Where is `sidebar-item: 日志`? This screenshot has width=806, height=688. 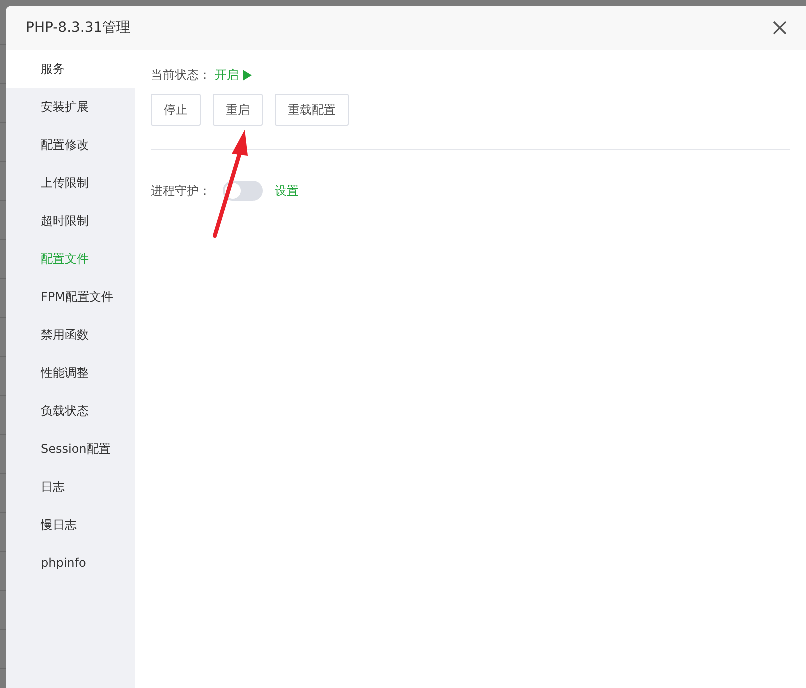 sidebar-item: 日志 is located at coordinates (70, 487).